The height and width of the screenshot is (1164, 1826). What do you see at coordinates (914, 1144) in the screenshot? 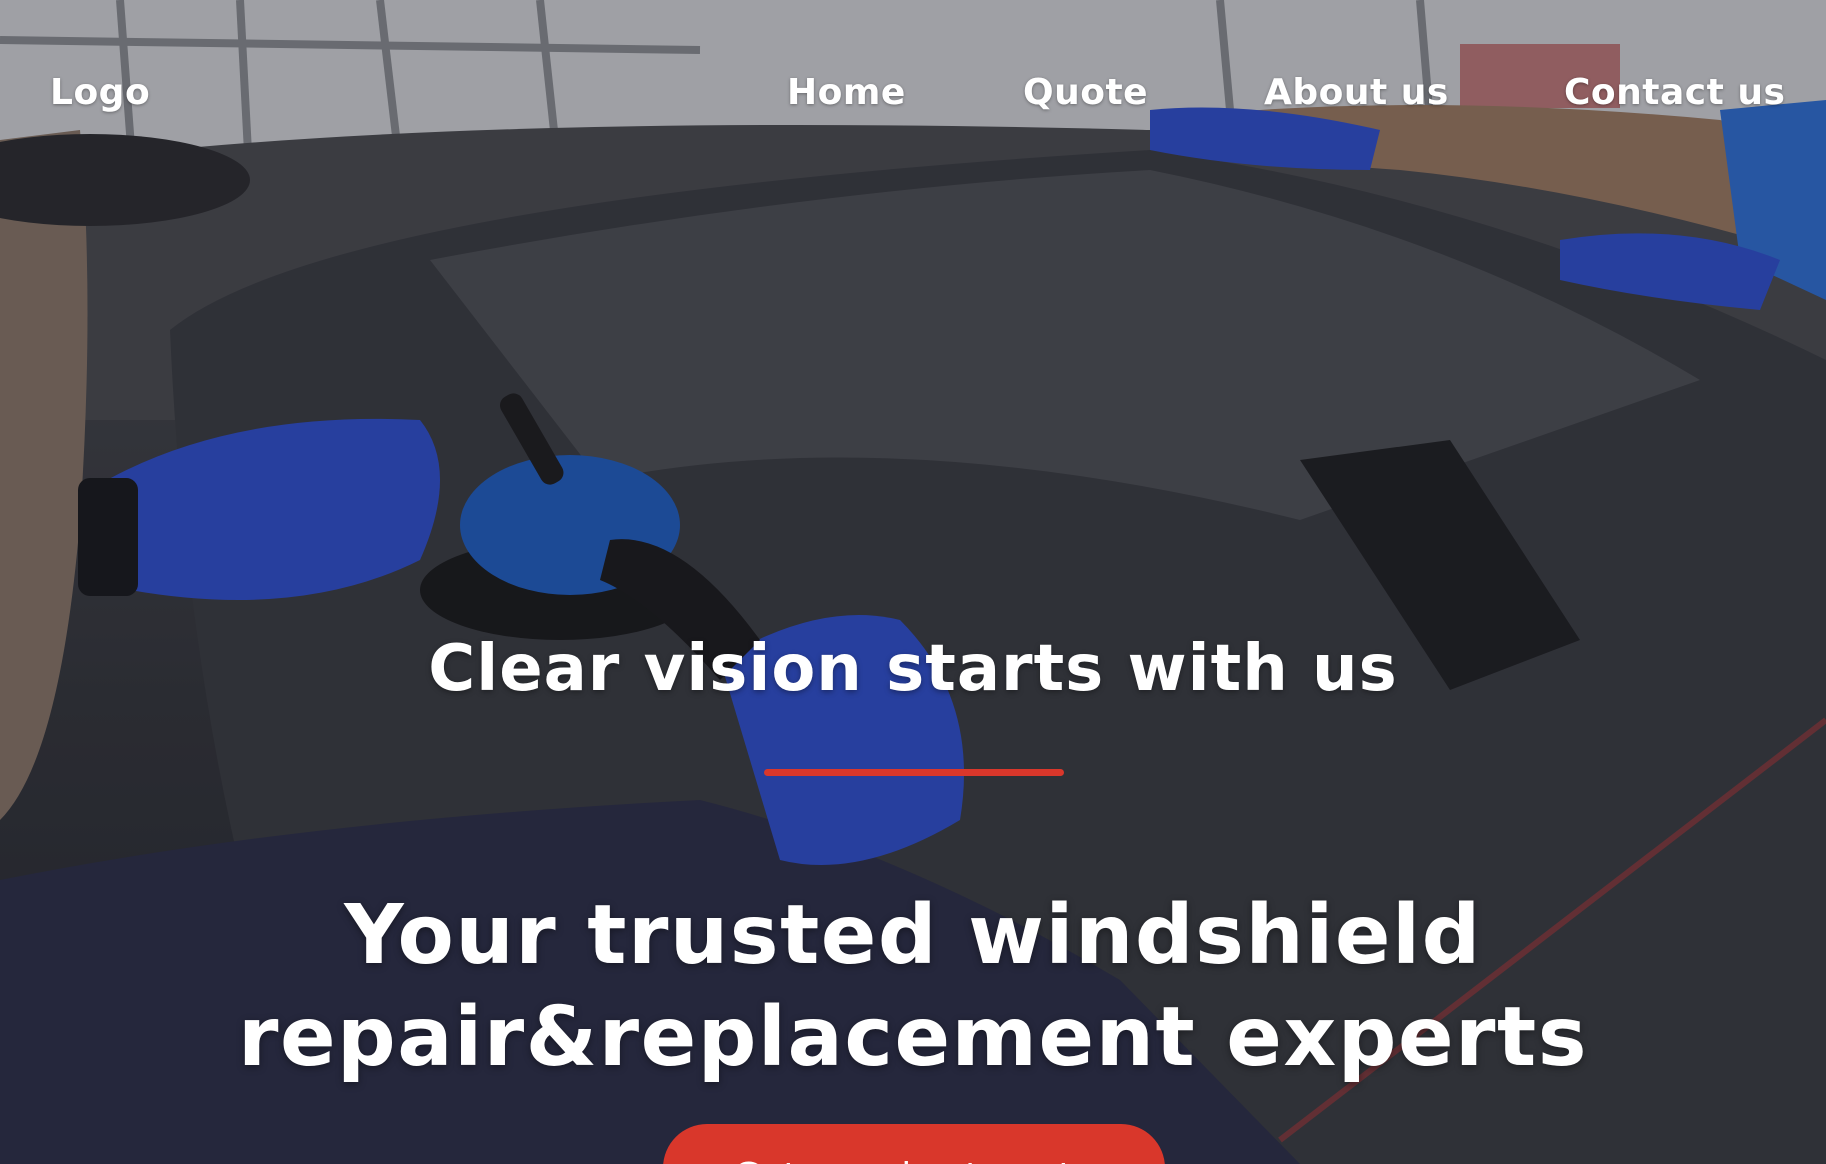
I see `get-quote-button: Get your best quote` at bounding box center [914, 1144].